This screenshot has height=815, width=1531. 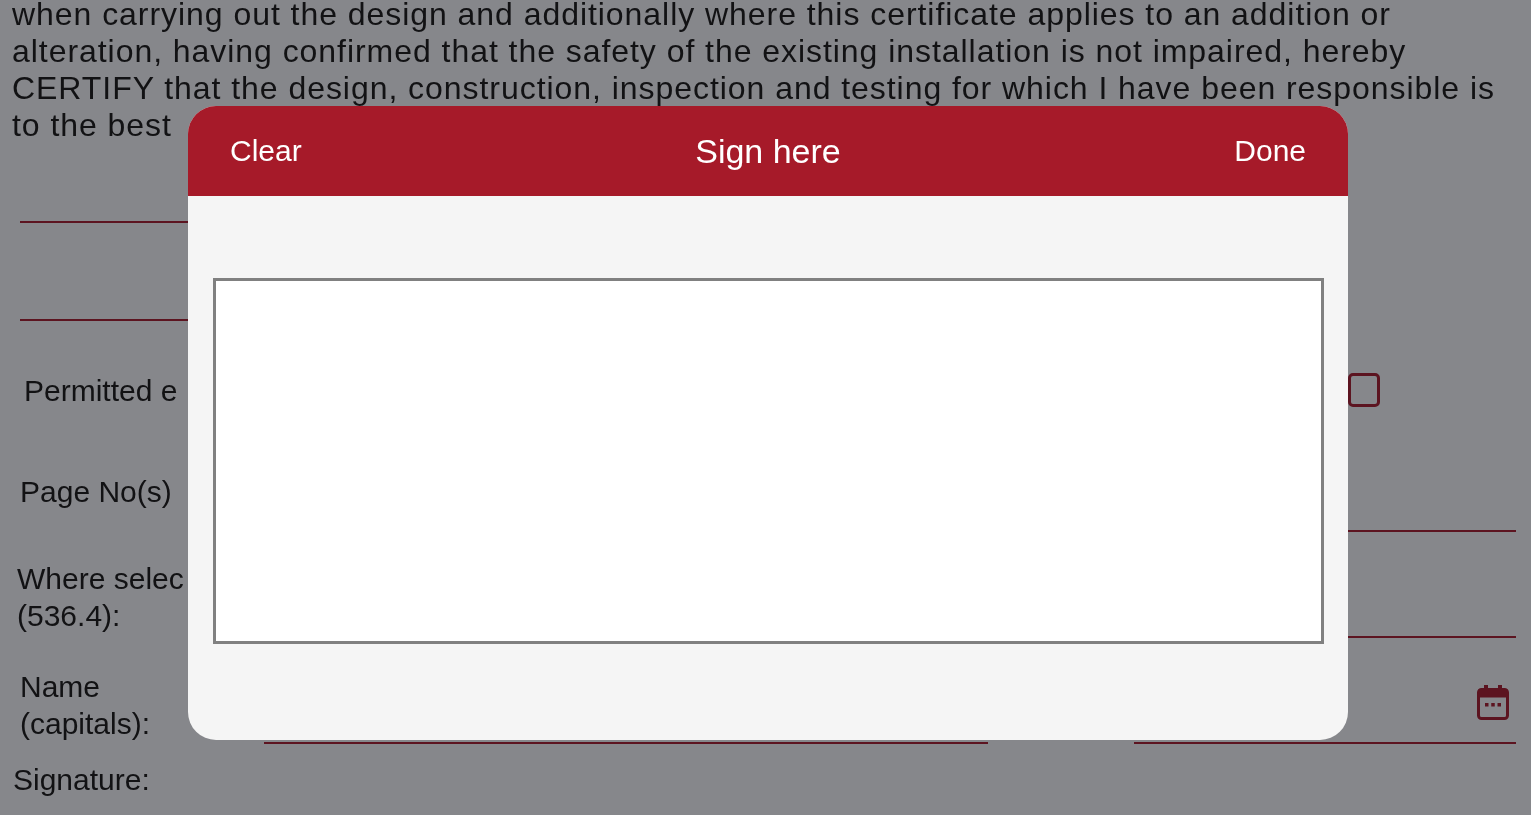 I want to click on field-label: Signature:, so click(x=81, y=780).